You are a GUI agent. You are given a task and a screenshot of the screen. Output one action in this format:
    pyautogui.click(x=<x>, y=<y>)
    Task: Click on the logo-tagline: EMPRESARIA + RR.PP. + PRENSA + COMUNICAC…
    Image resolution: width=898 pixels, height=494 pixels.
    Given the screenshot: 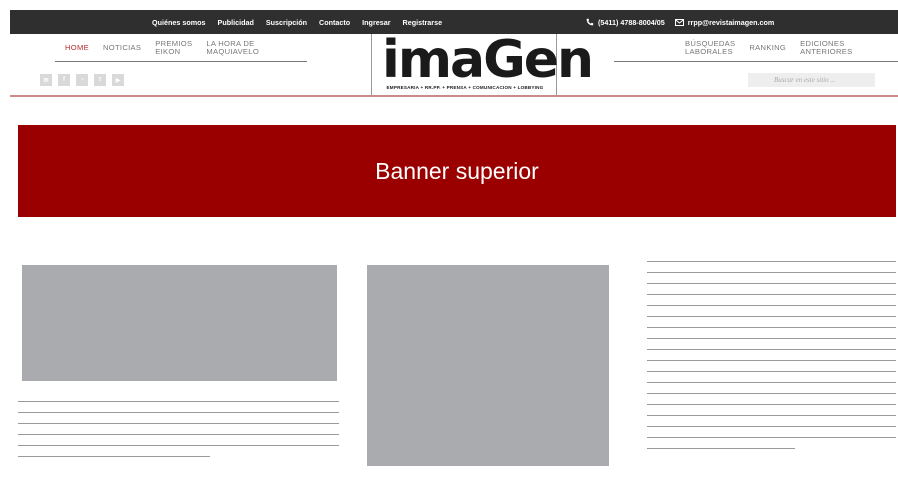 What is the action you would take?
    pyautogui.click(x=465, y=87)
    